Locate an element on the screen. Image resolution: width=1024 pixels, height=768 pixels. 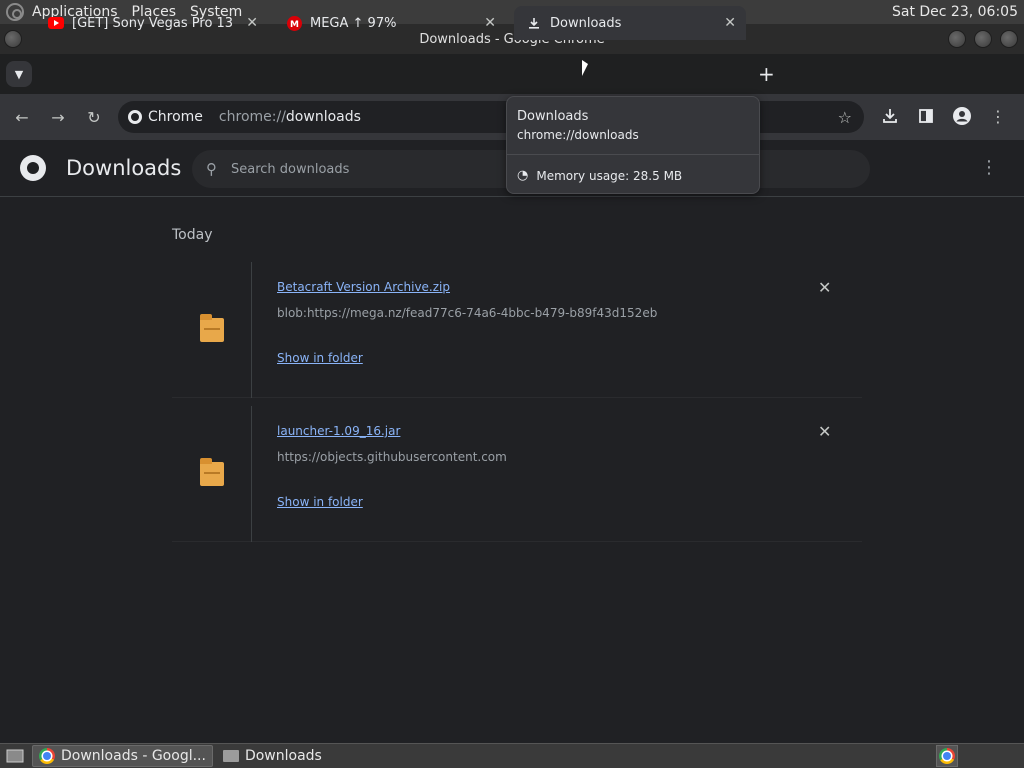
gauge-icon: ◔ is located at coordinates (523, 175).